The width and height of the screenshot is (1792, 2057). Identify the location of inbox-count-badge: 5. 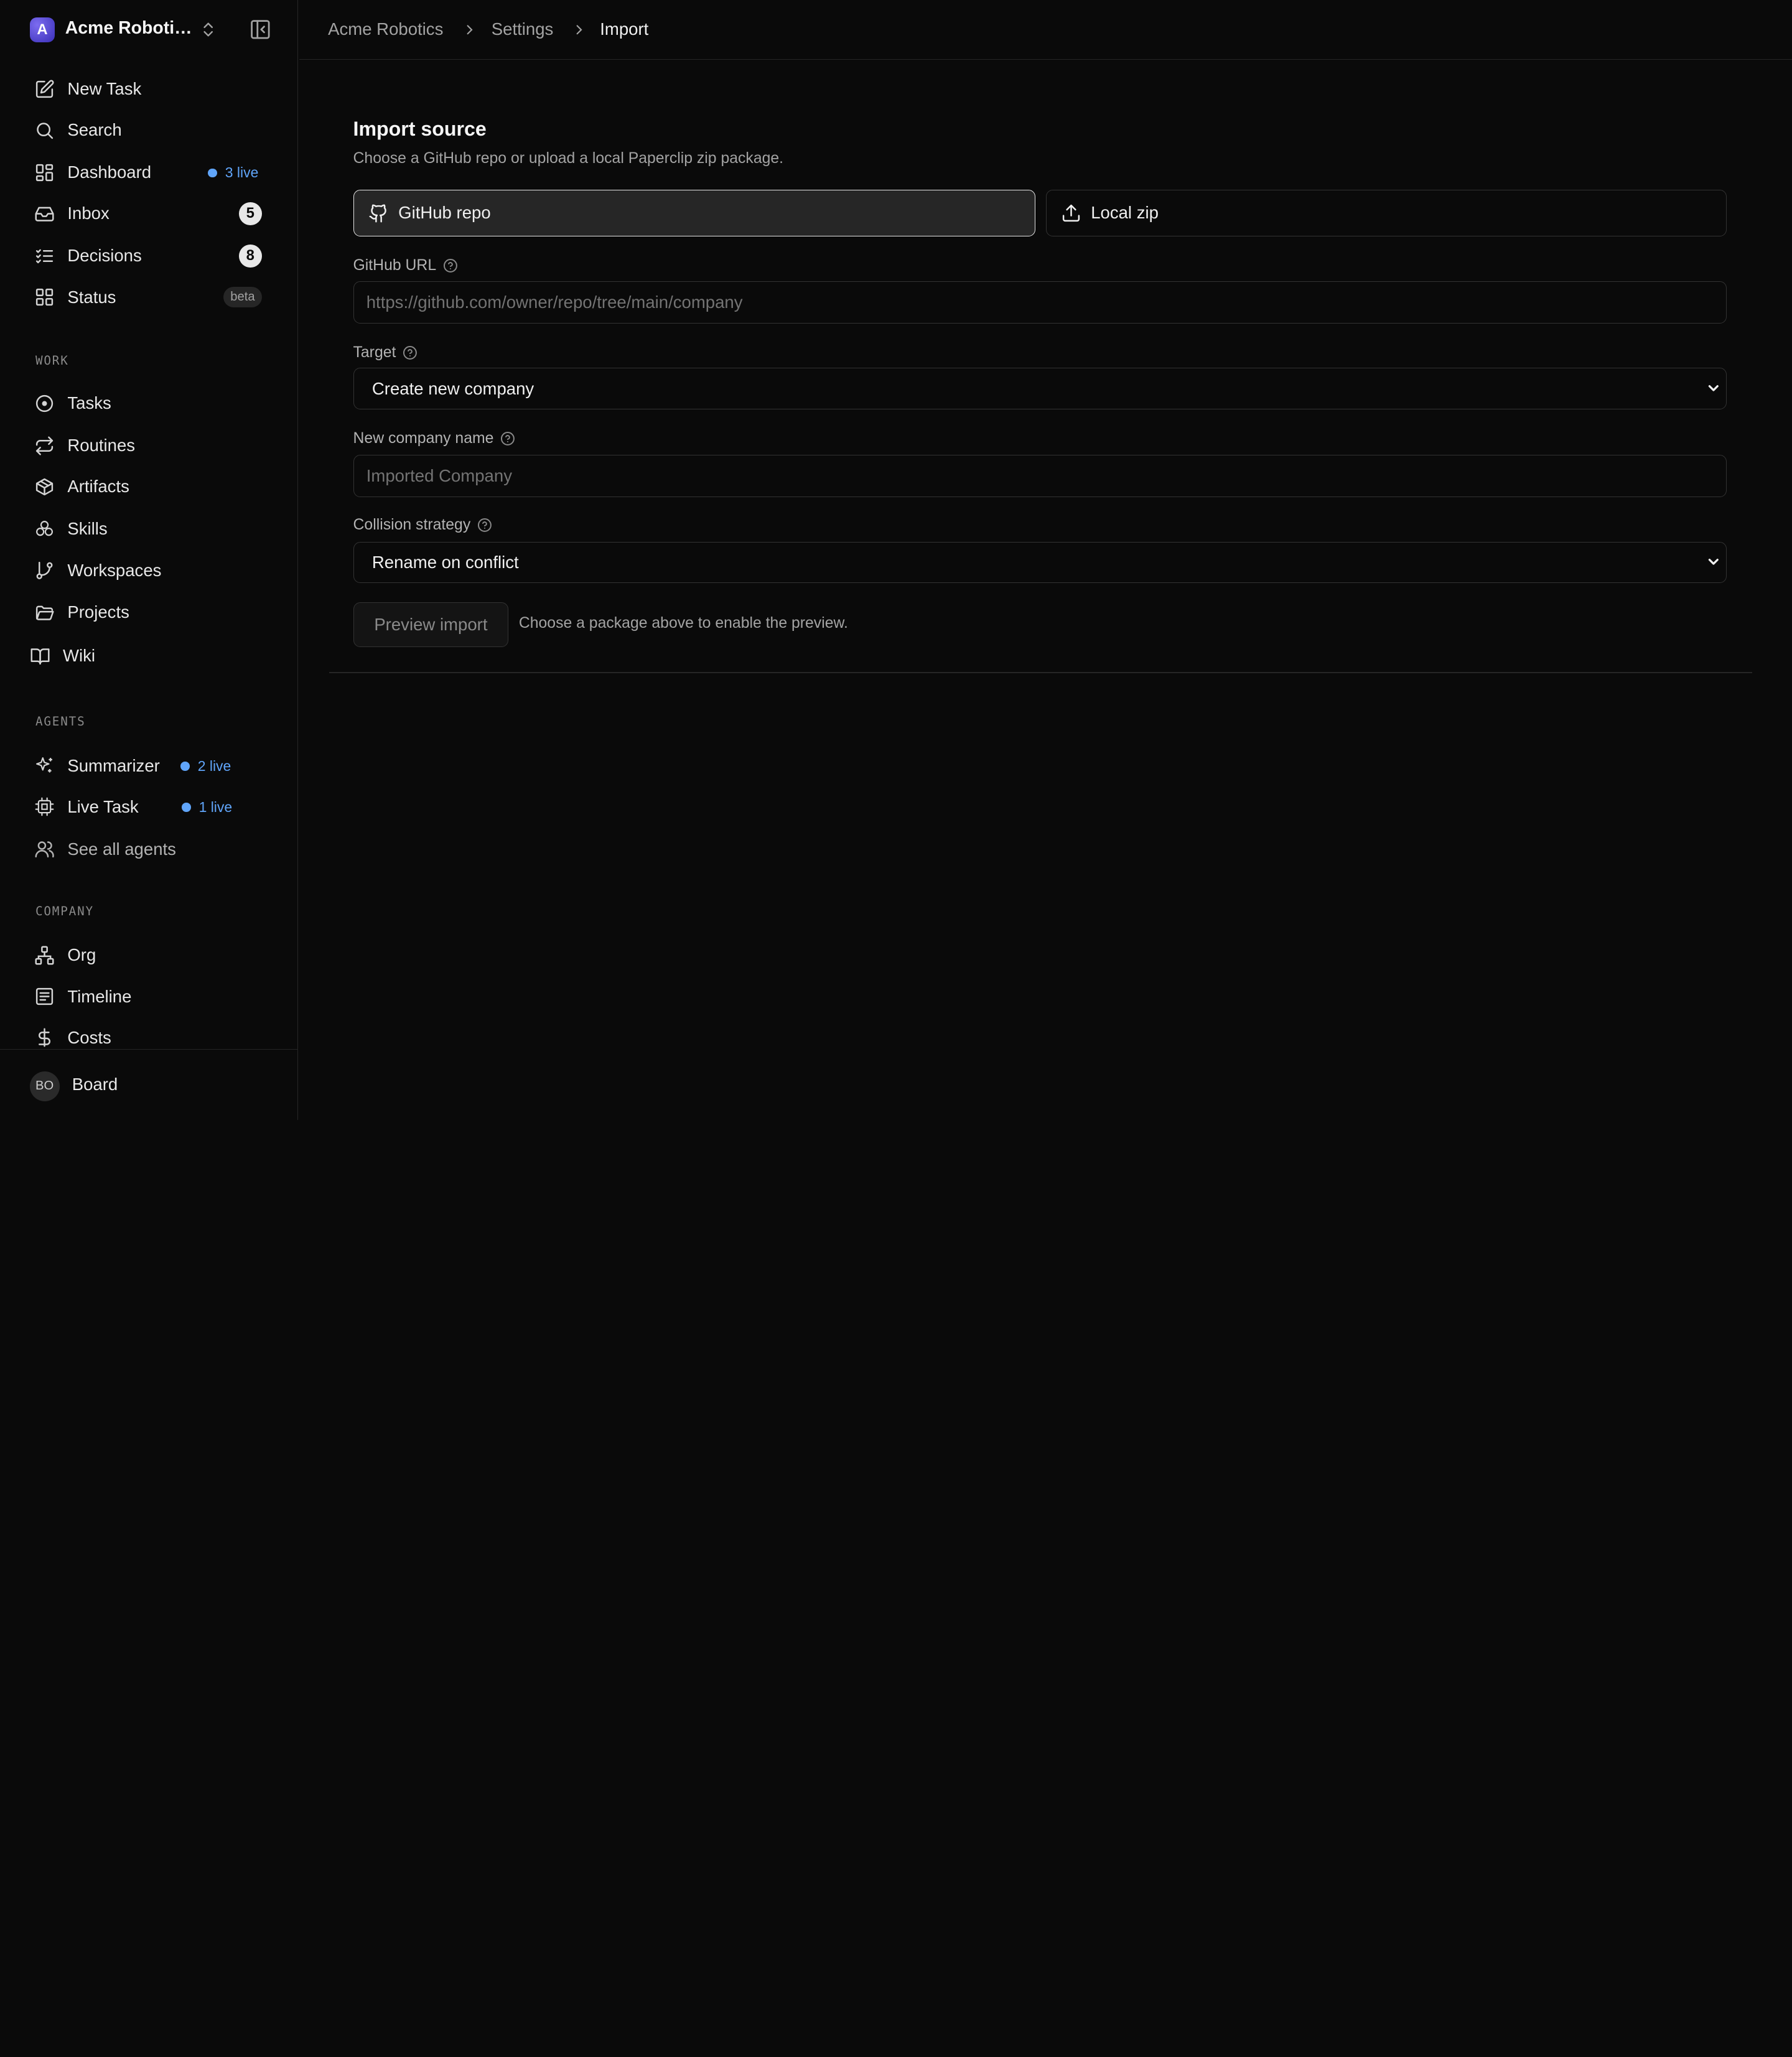
(250, 213).